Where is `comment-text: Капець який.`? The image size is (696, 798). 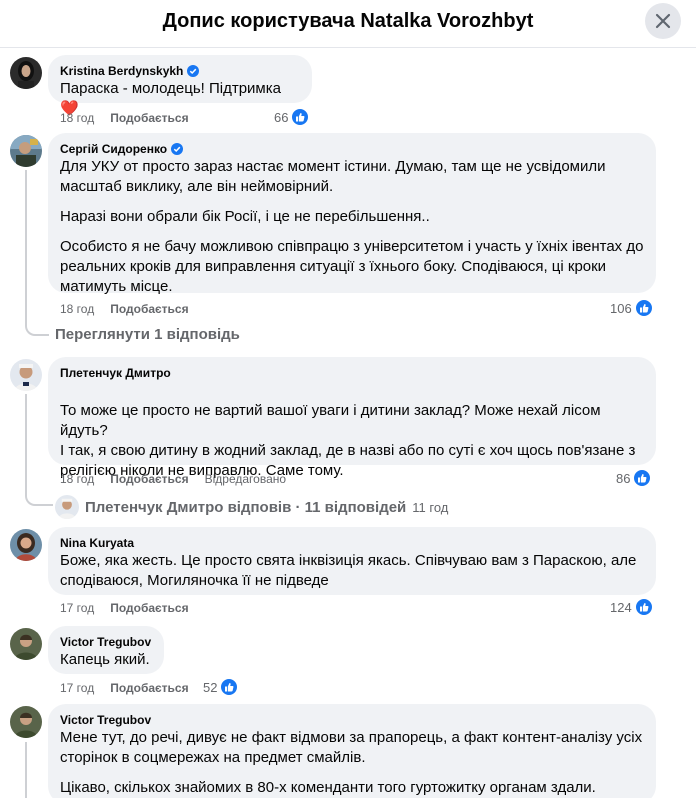
comment-text: Капець який. is located at coordinates (105, 659).